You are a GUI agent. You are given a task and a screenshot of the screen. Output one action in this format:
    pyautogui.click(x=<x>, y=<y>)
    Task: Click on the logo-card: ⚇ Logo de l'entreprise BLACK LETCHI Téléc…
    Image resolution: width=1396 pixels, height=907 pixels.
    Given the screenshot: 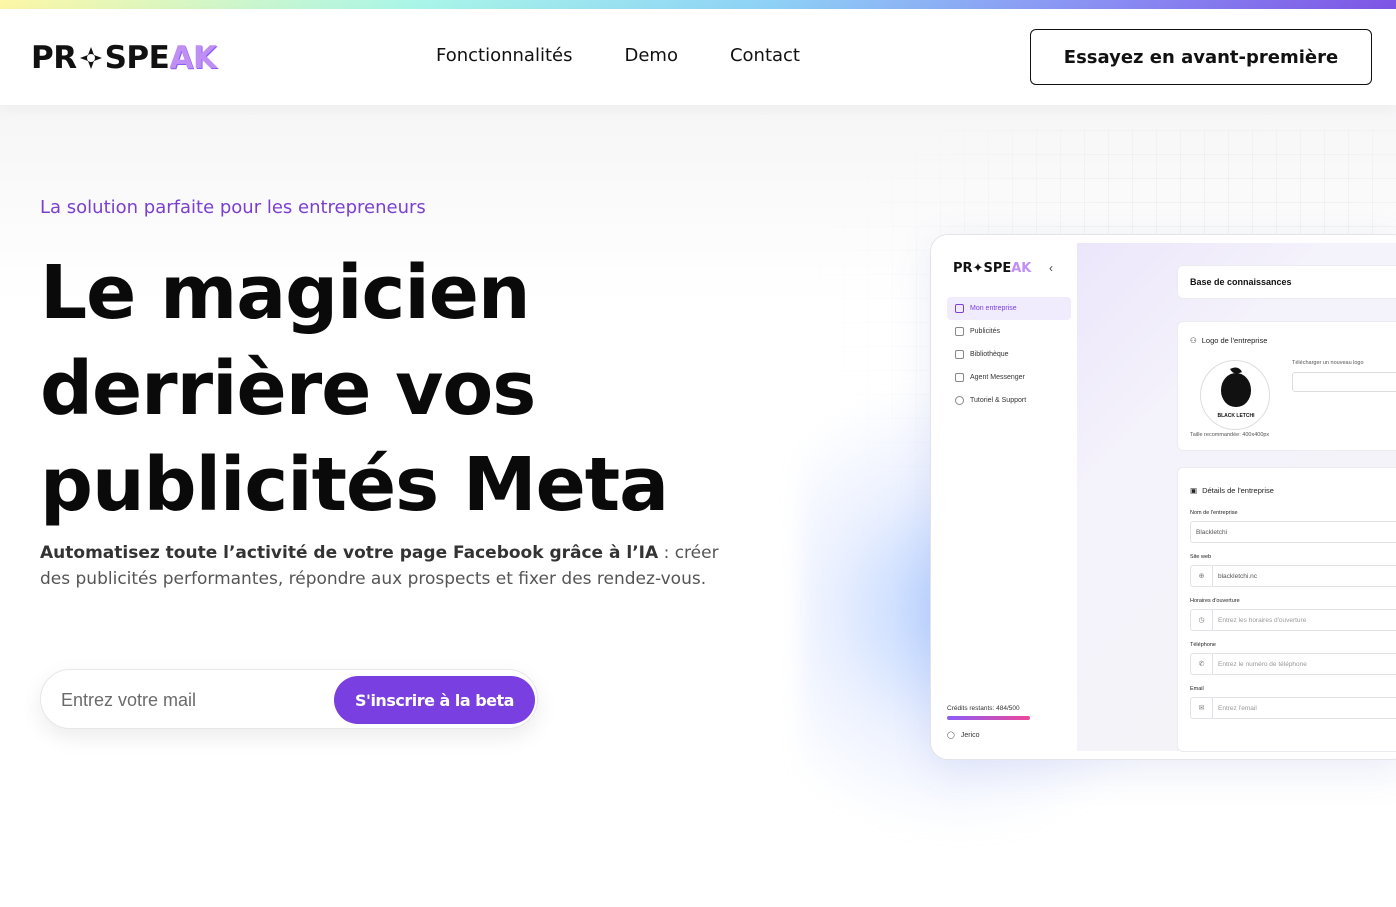 What is the action you would take?
    pyautogui.click(x=1286, y=386)
    